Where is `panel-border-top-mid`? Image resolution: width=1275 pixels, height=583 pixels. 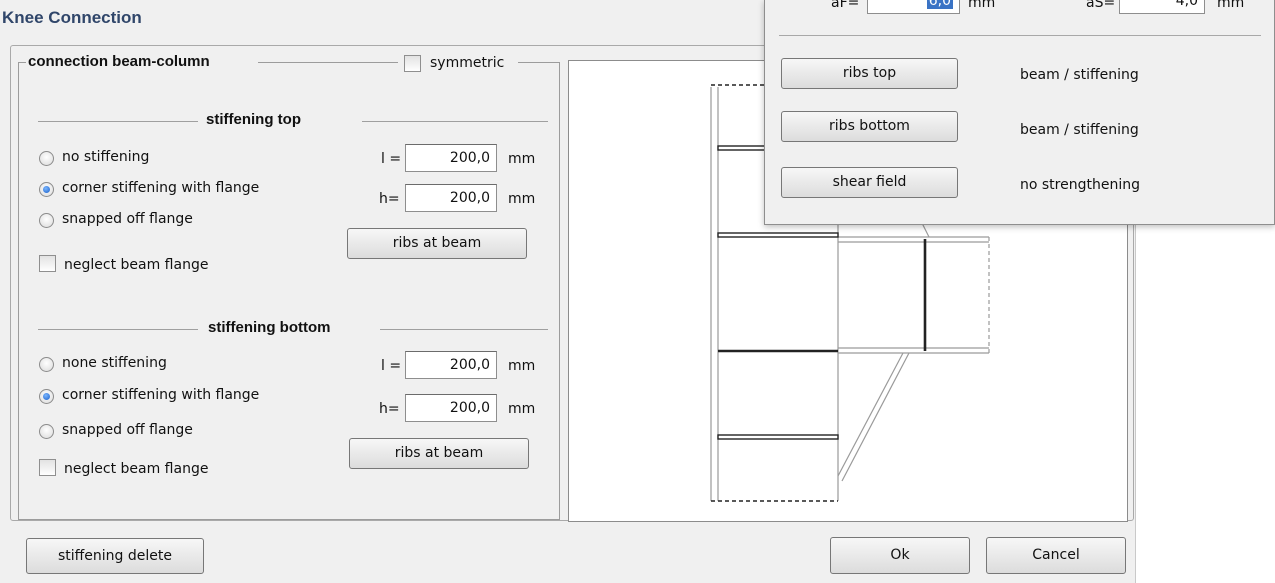
panel-border-top-mid is located at coordinates (328, 62).